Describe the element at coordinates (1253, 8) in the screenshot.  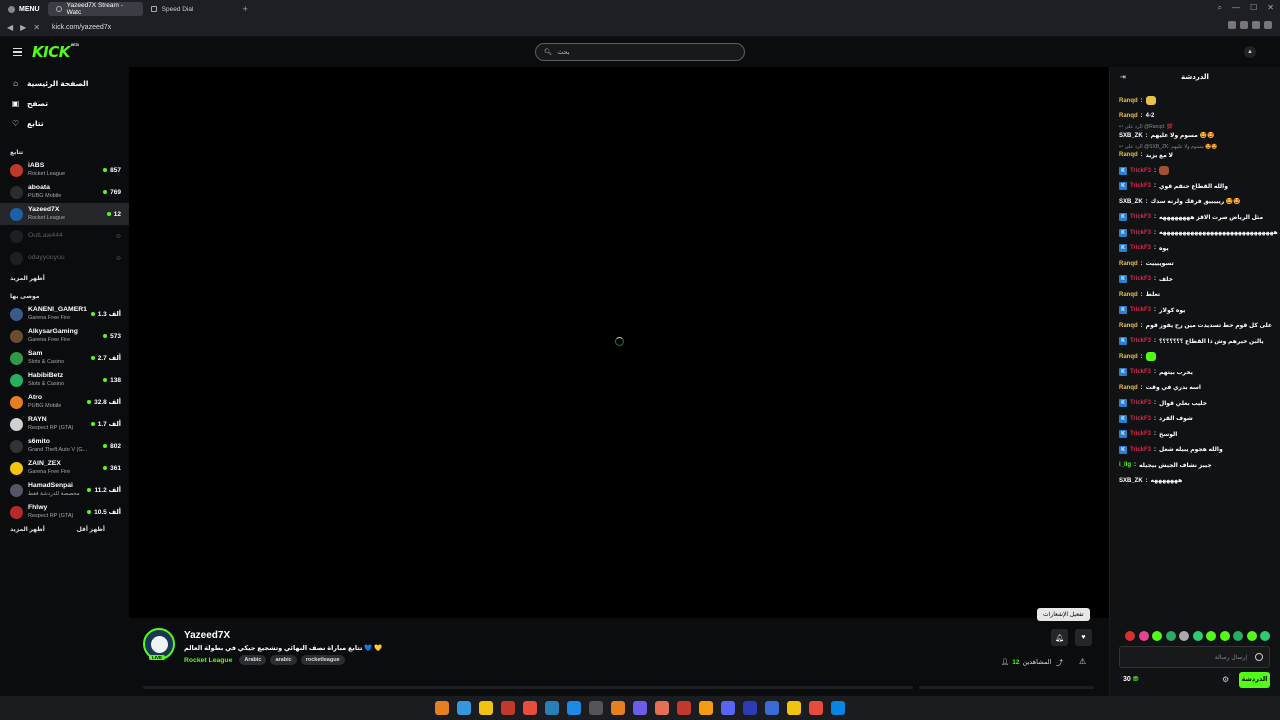
I see `maximize-icon: ☐` at that location.